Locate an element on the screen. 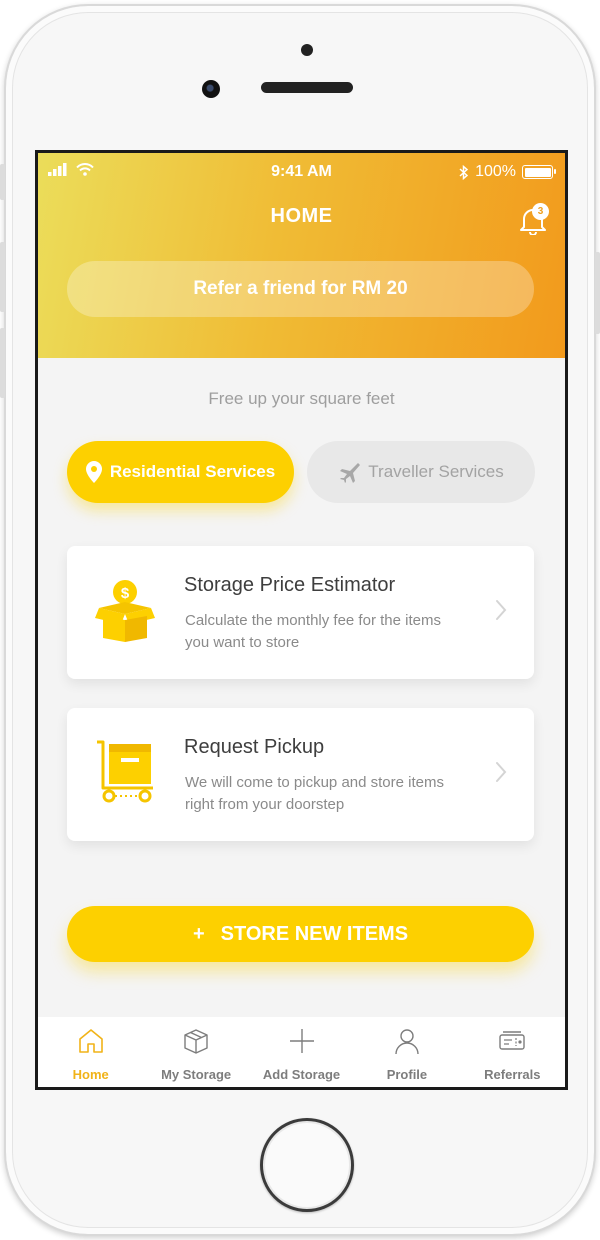  card-title: Storage Price Estimator is located at coordinates (290, 585).